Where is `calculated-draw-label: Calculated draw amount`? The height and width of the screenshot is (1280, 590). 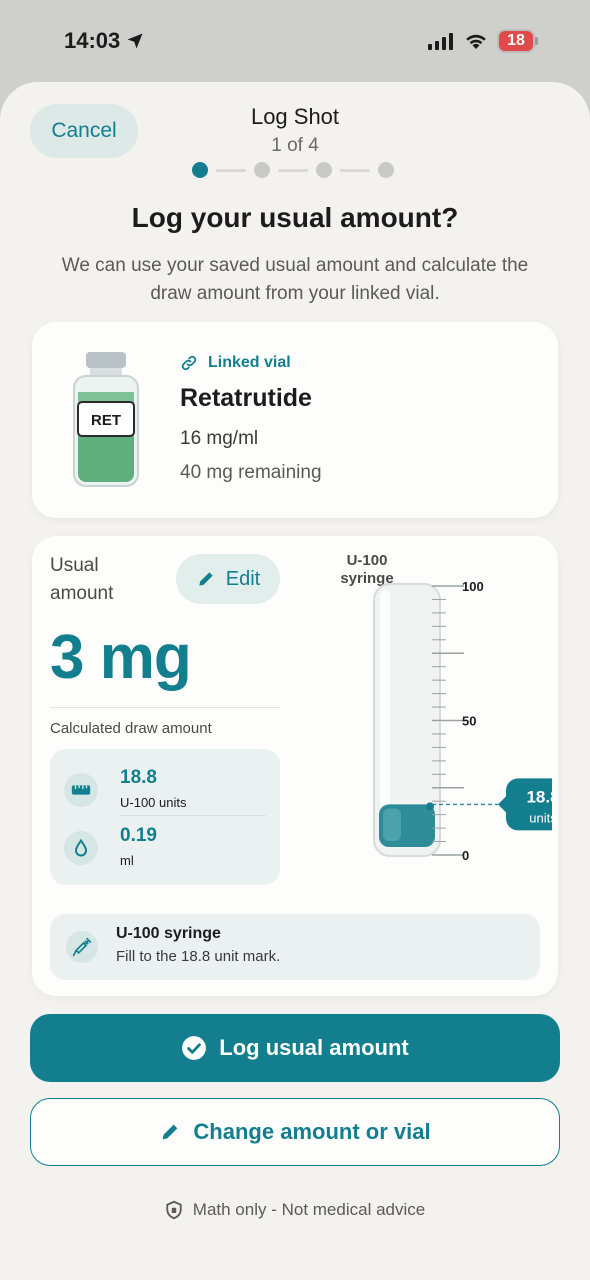 calculated-draw-label: Calculated draw amount is located at coordinates (131, 728).